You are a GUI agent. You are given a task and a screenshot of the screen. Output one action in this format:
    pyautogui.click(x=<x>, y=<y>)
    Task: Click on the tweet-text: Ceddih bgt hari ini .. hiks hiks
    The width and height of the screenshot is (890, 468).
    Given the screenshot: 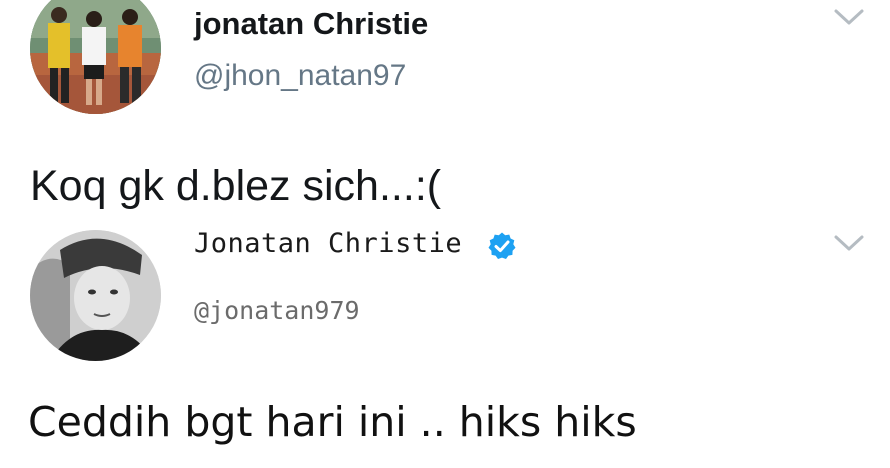 What is the action you would take?
    pyautogui.click(x=332, y=422)
    